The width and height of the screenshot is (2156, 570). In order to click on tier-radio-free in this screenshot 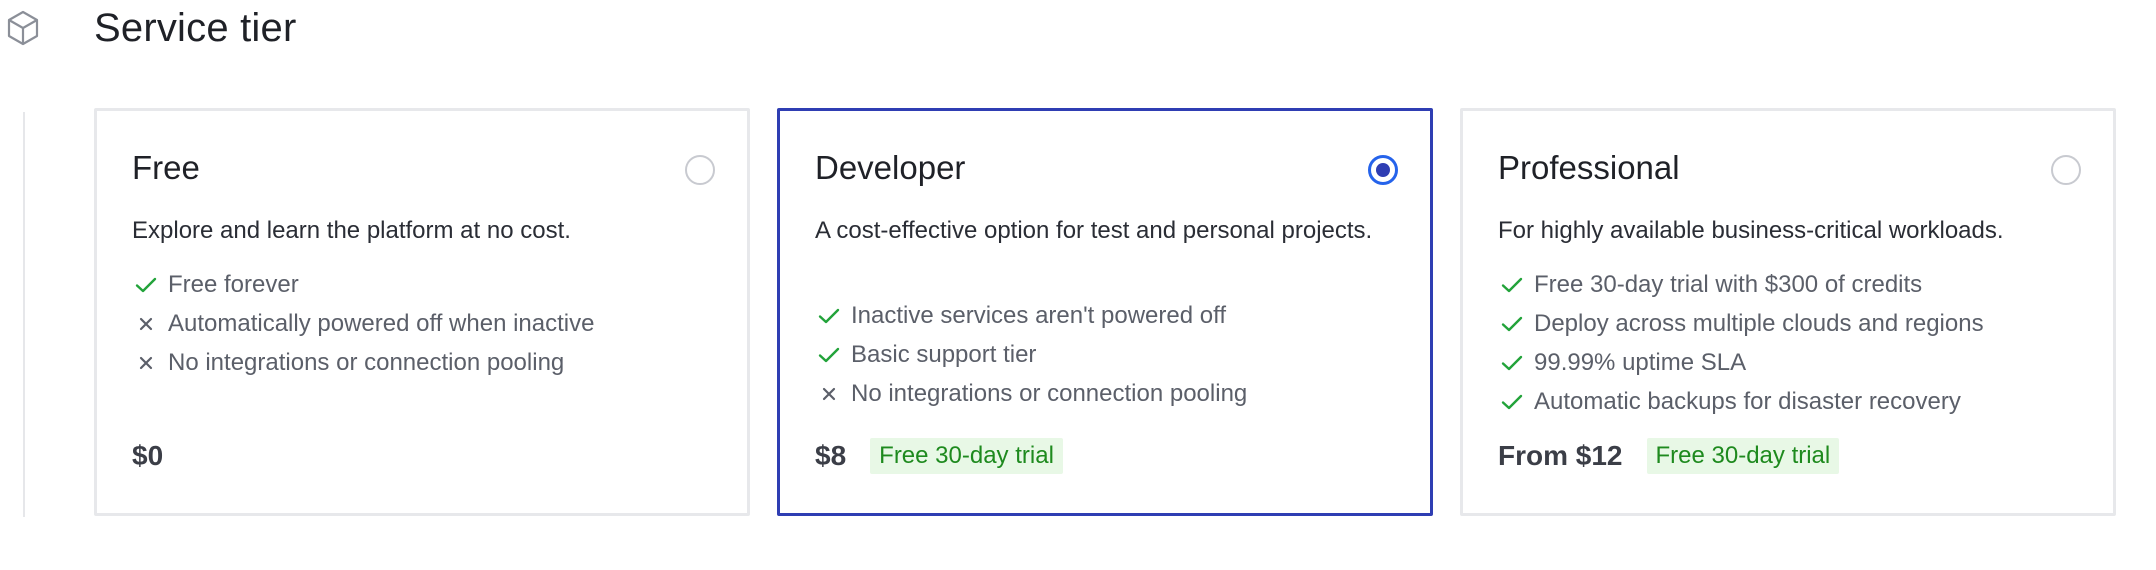, I will do `click(700, 170)`.